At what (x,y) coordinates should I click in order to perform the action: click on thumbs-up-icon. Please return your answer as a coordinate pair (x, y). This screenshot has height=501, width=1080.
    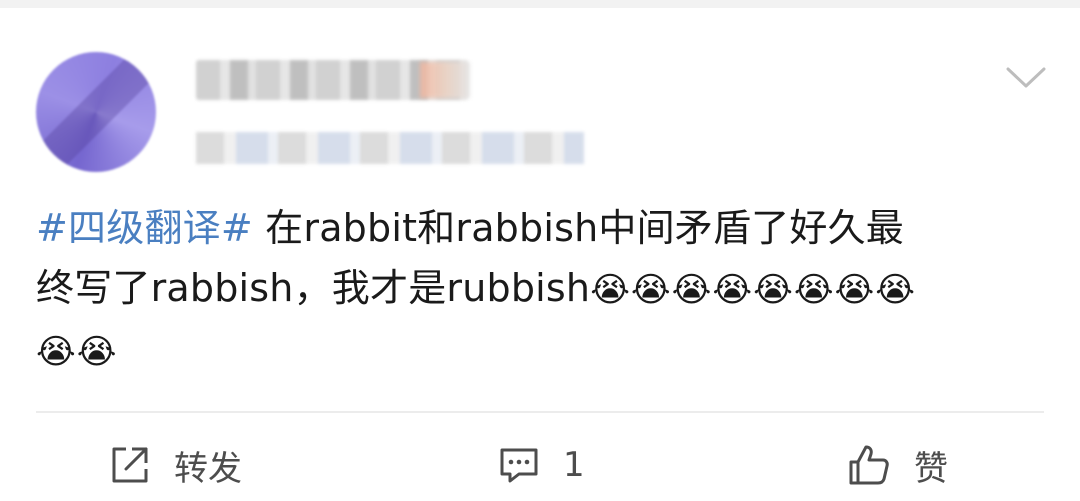
    Looking at the image, I should click on (869, 465).